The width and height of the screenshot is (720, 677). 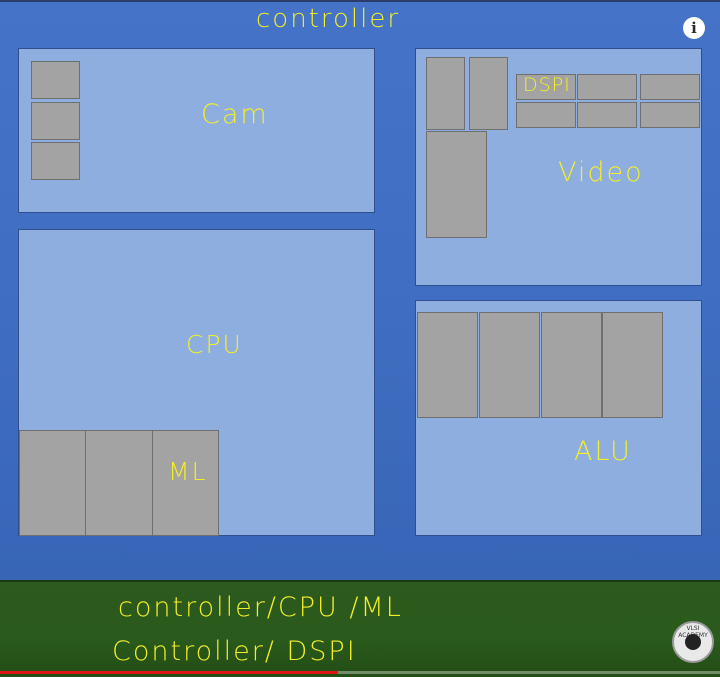 I want to click on video-block: DSPI Video, so click(x=558, y=167).